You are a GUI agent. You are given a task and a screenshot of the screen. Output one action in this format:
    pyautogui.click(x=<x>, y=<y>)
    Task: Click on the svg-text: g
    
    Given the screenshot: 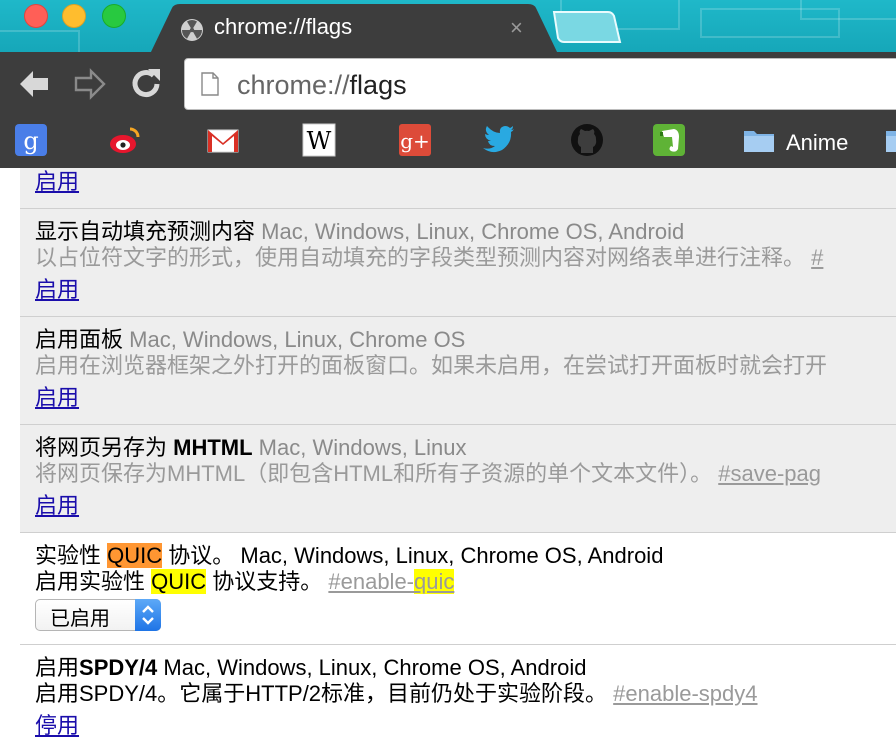 What is the action you would take?
    pyautogui.click(x=30, y=141)
    